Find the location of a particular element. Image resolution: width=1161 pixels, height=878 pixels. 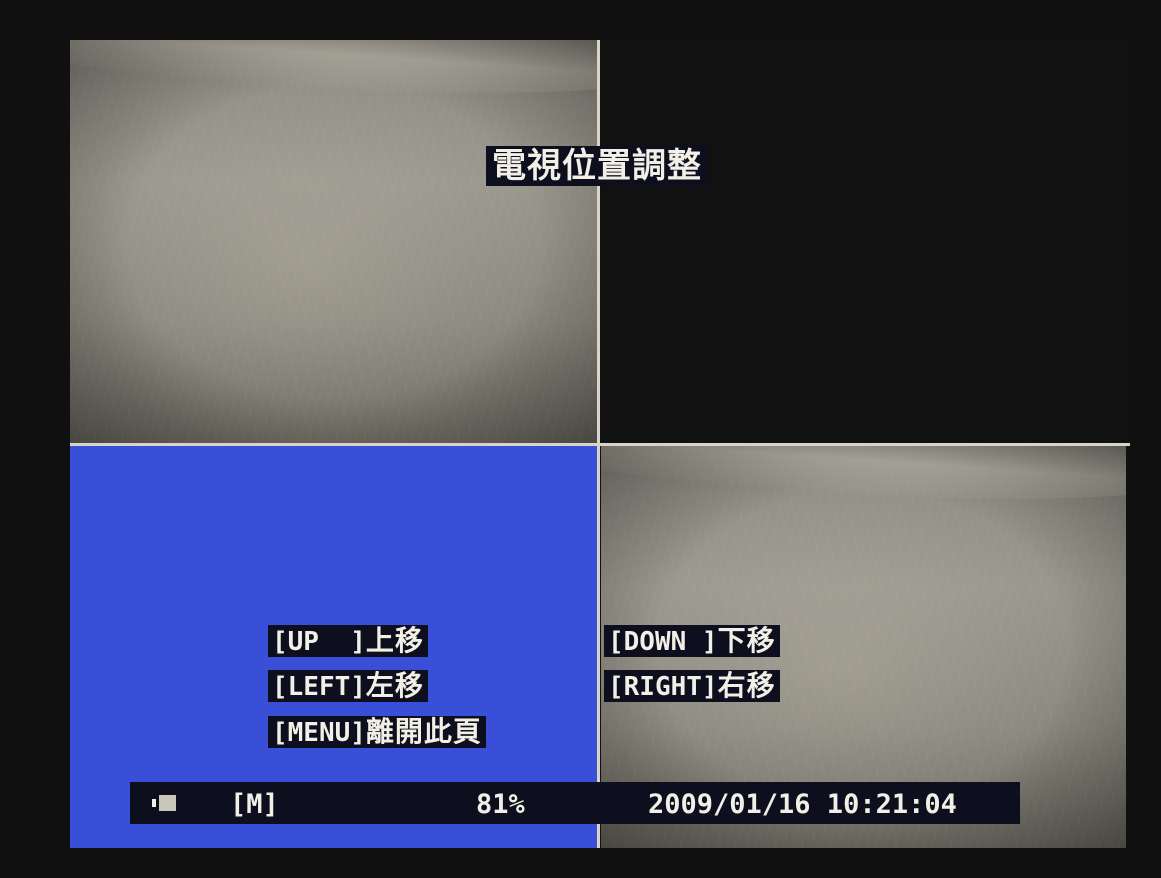

command-up: [UP ]上移 is located at coordinates (348, 641).